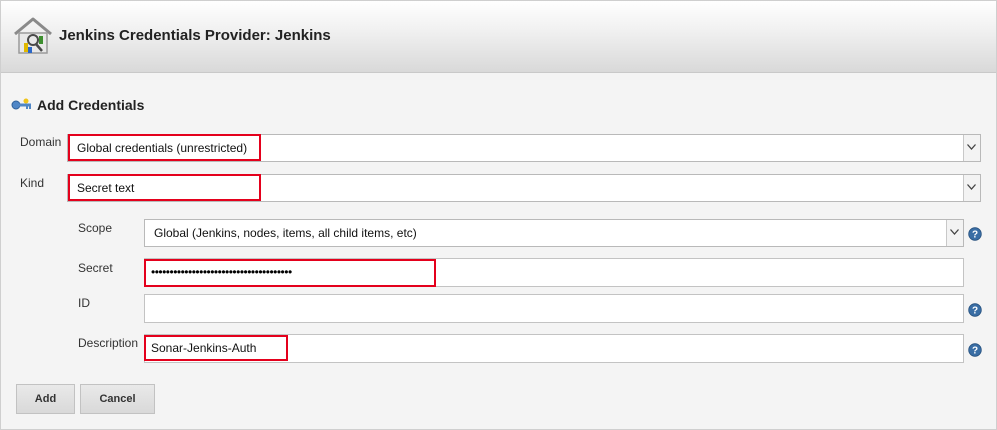  What do you see at coordinates (117, 399) in the screenshot?
I see `cancel-button: Cancel` at bounding box center [117, 399].